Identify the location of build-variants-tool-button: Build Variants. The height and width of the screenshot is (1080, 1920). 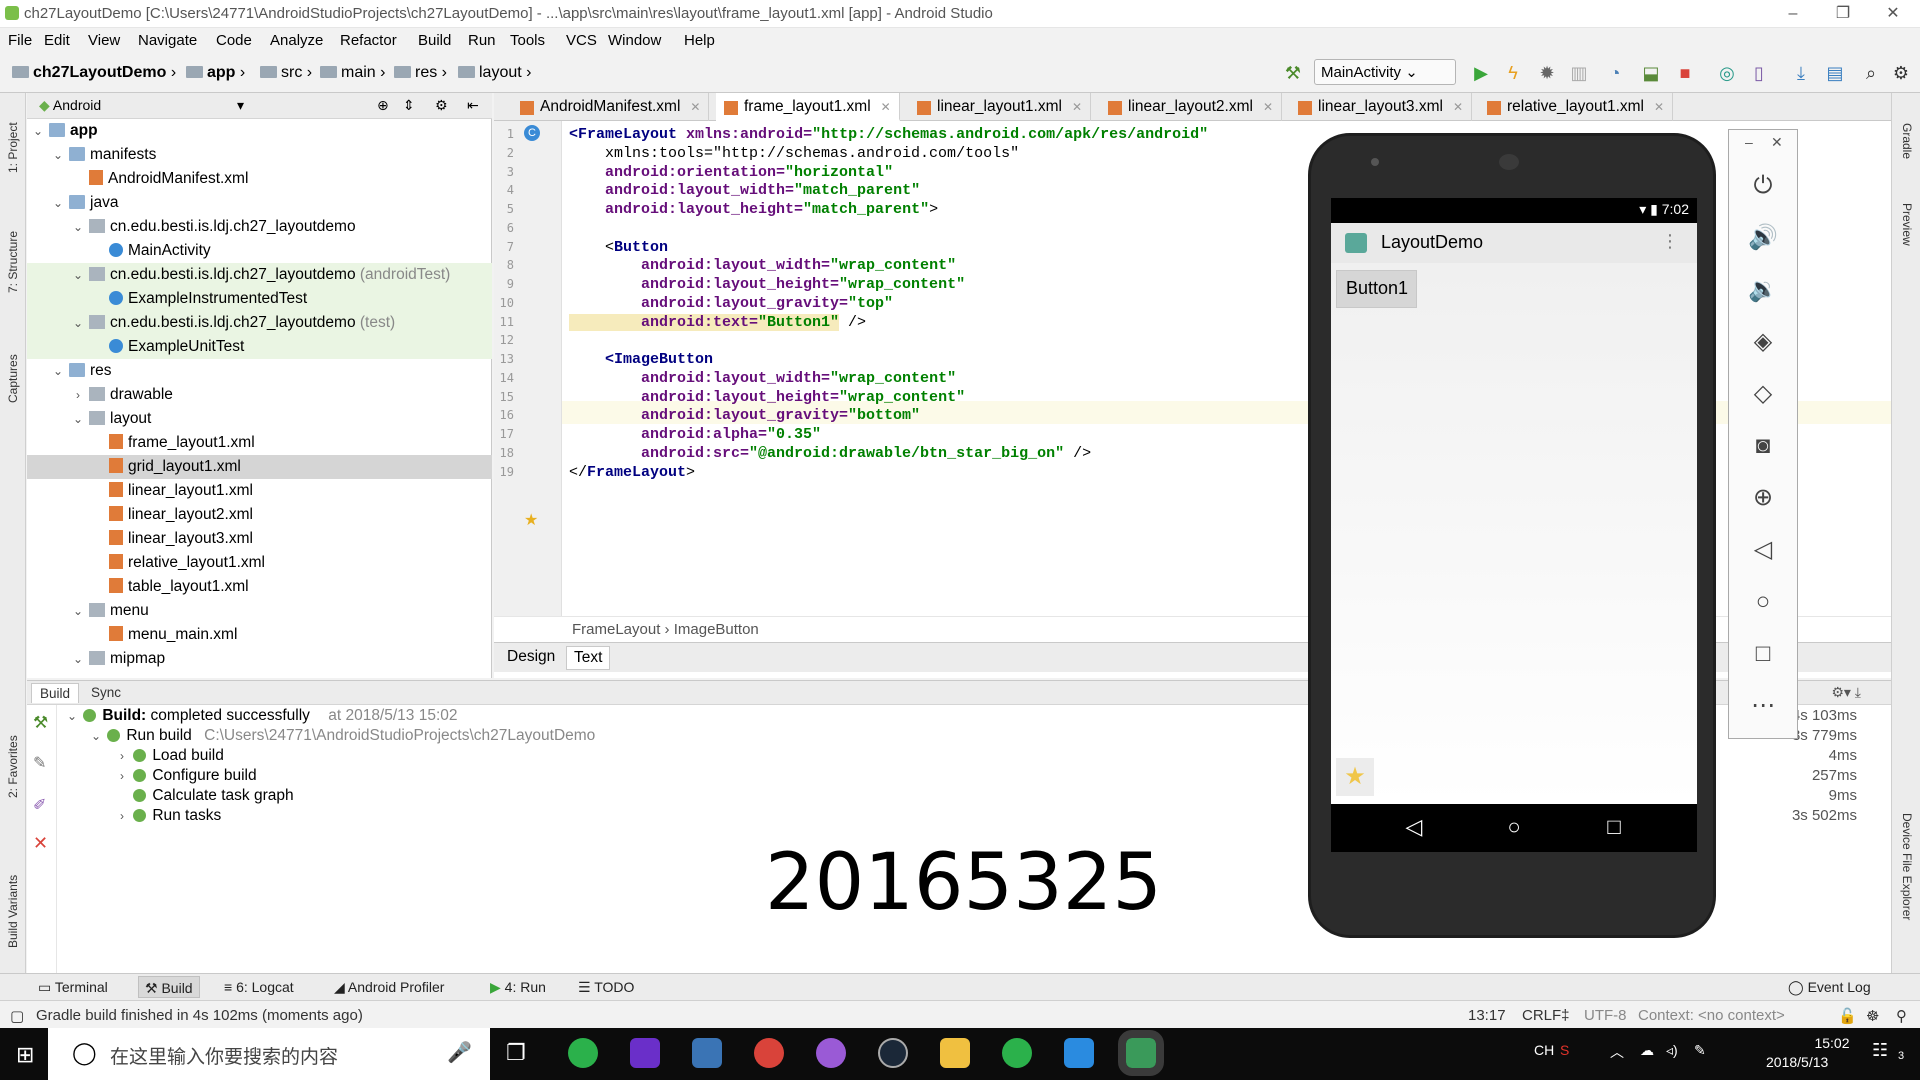
(13, 911).